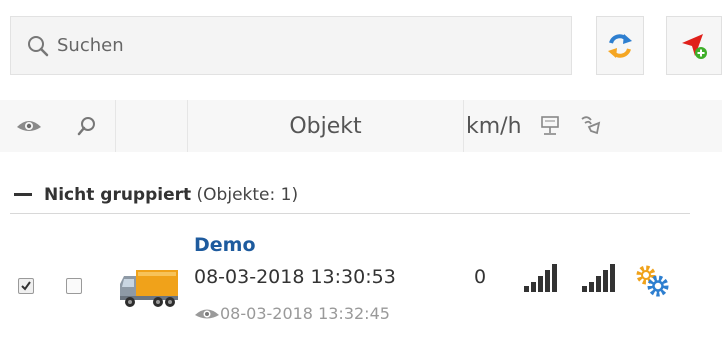 This screenshot has width=722, height=344. I want to click on search-input, so click(297, 45).